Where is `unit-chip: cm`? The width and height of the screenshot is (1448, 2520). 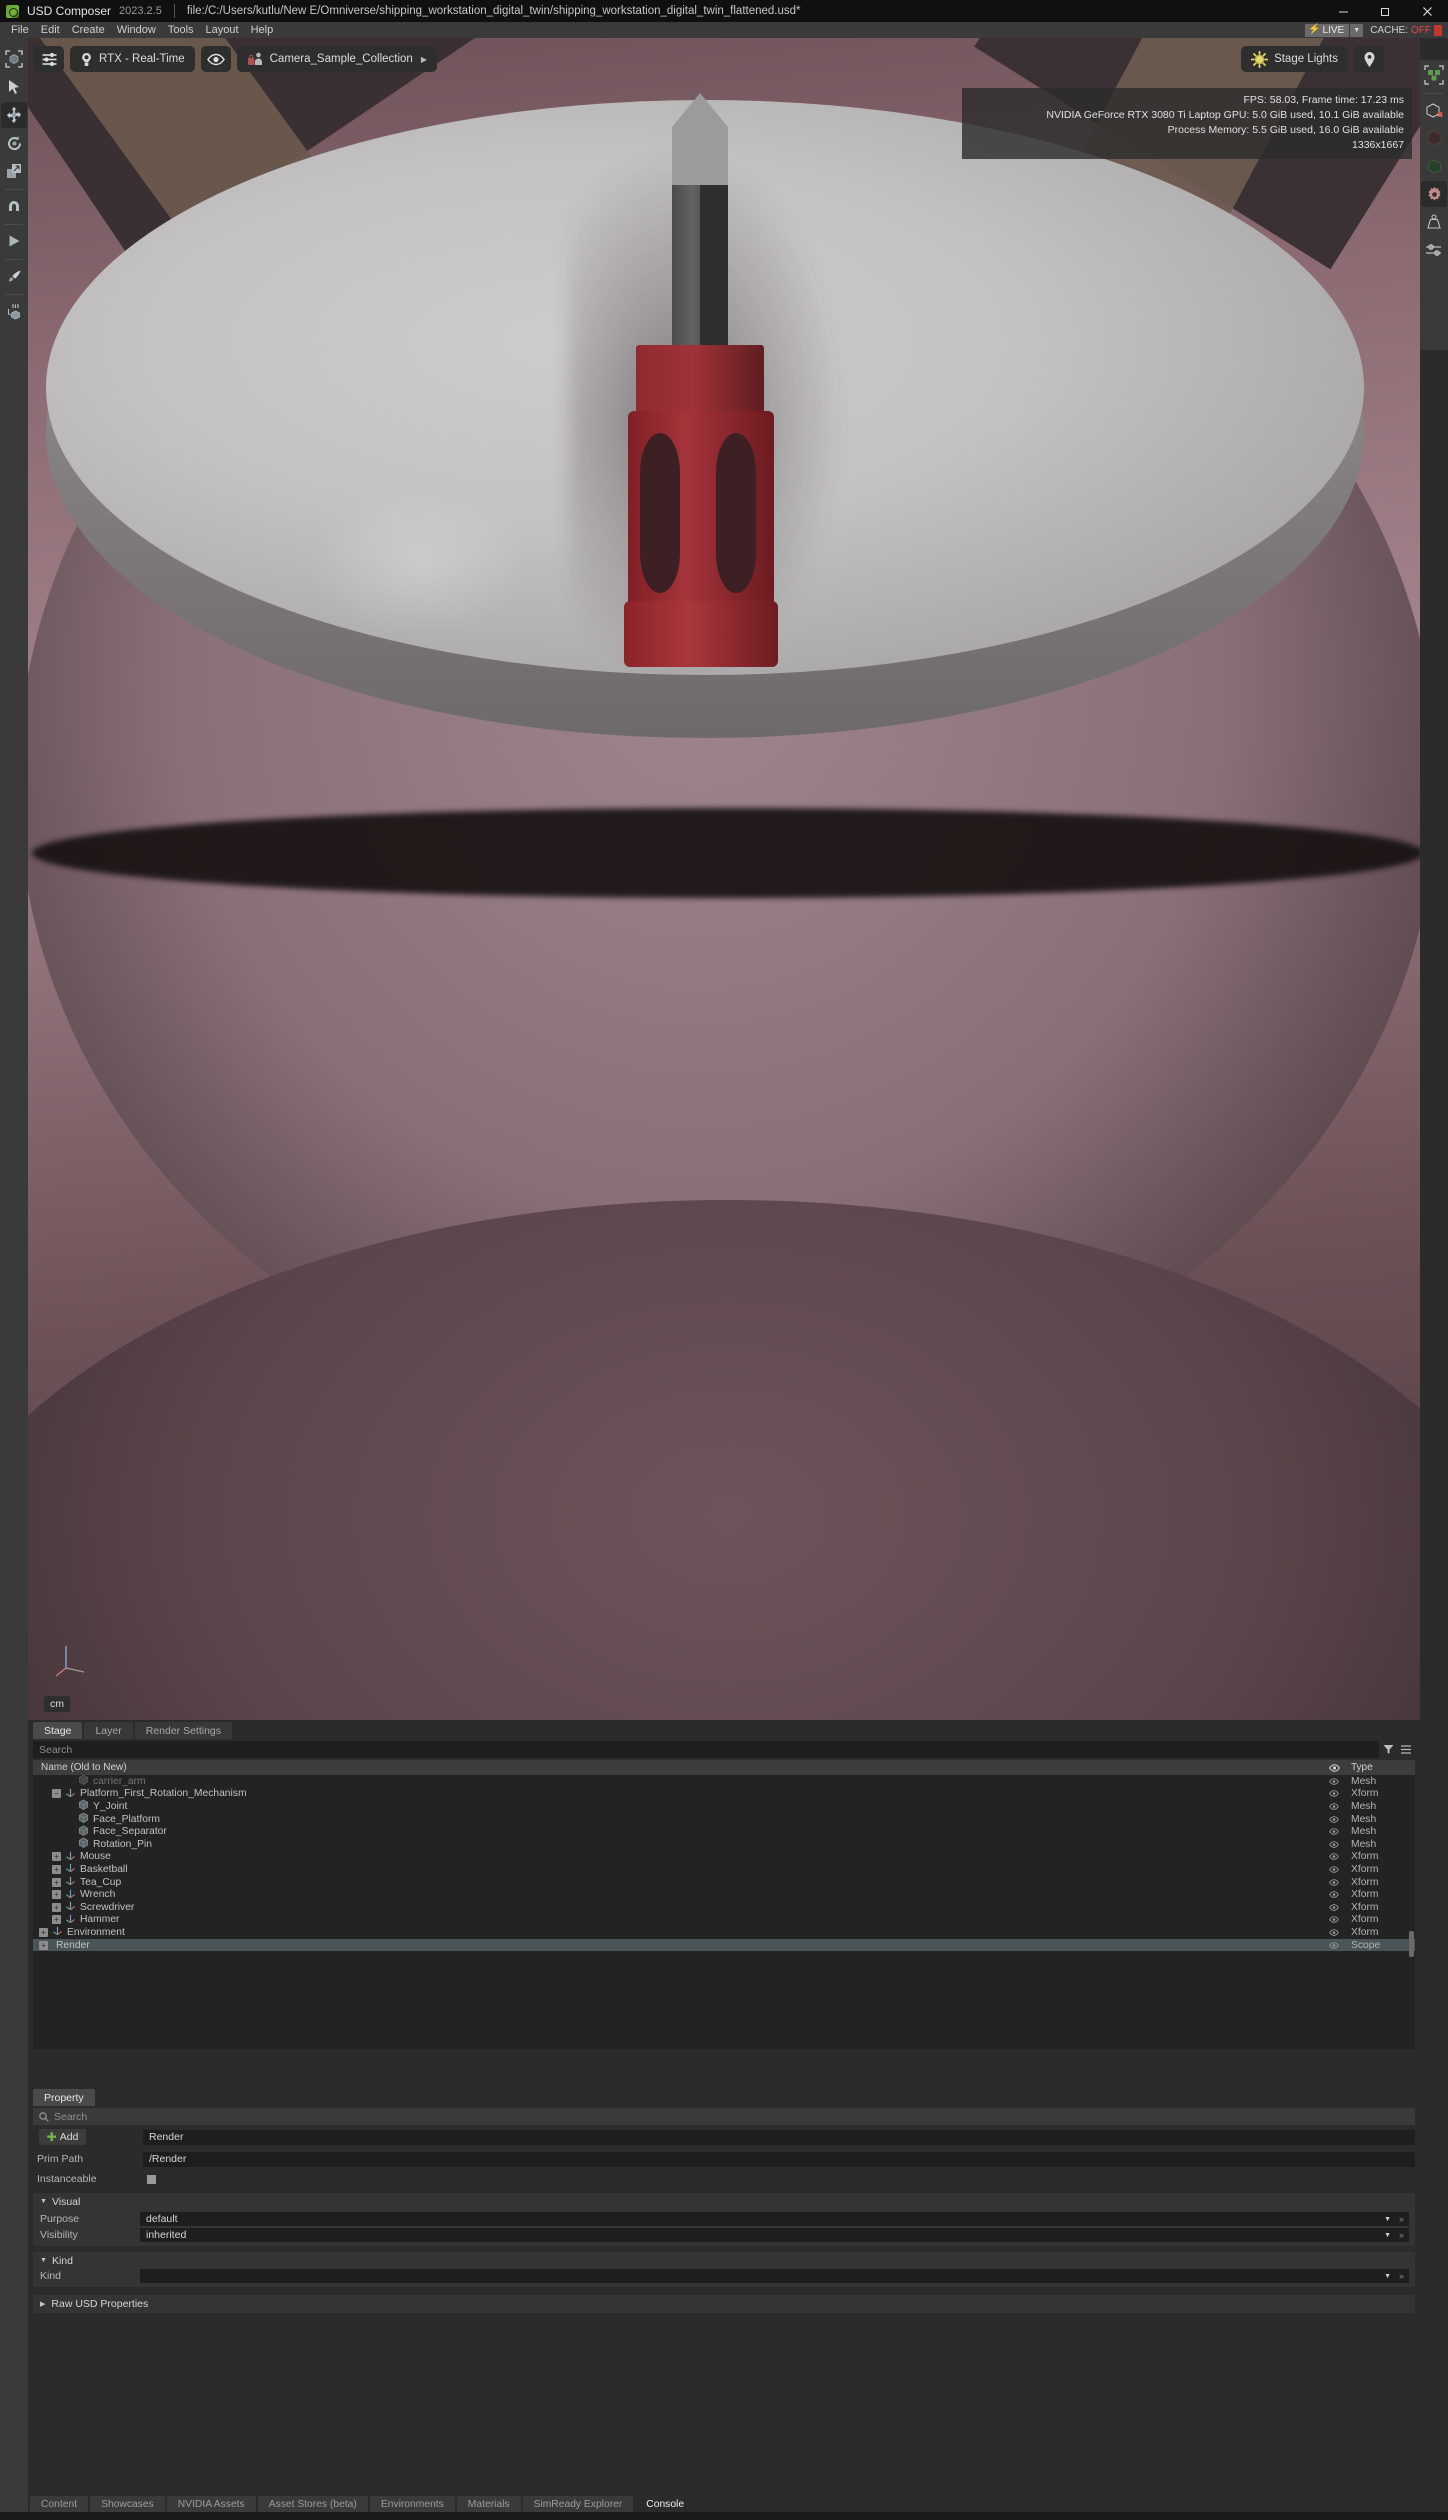 unit-chip: cm is located at coordinates (57, 1704).